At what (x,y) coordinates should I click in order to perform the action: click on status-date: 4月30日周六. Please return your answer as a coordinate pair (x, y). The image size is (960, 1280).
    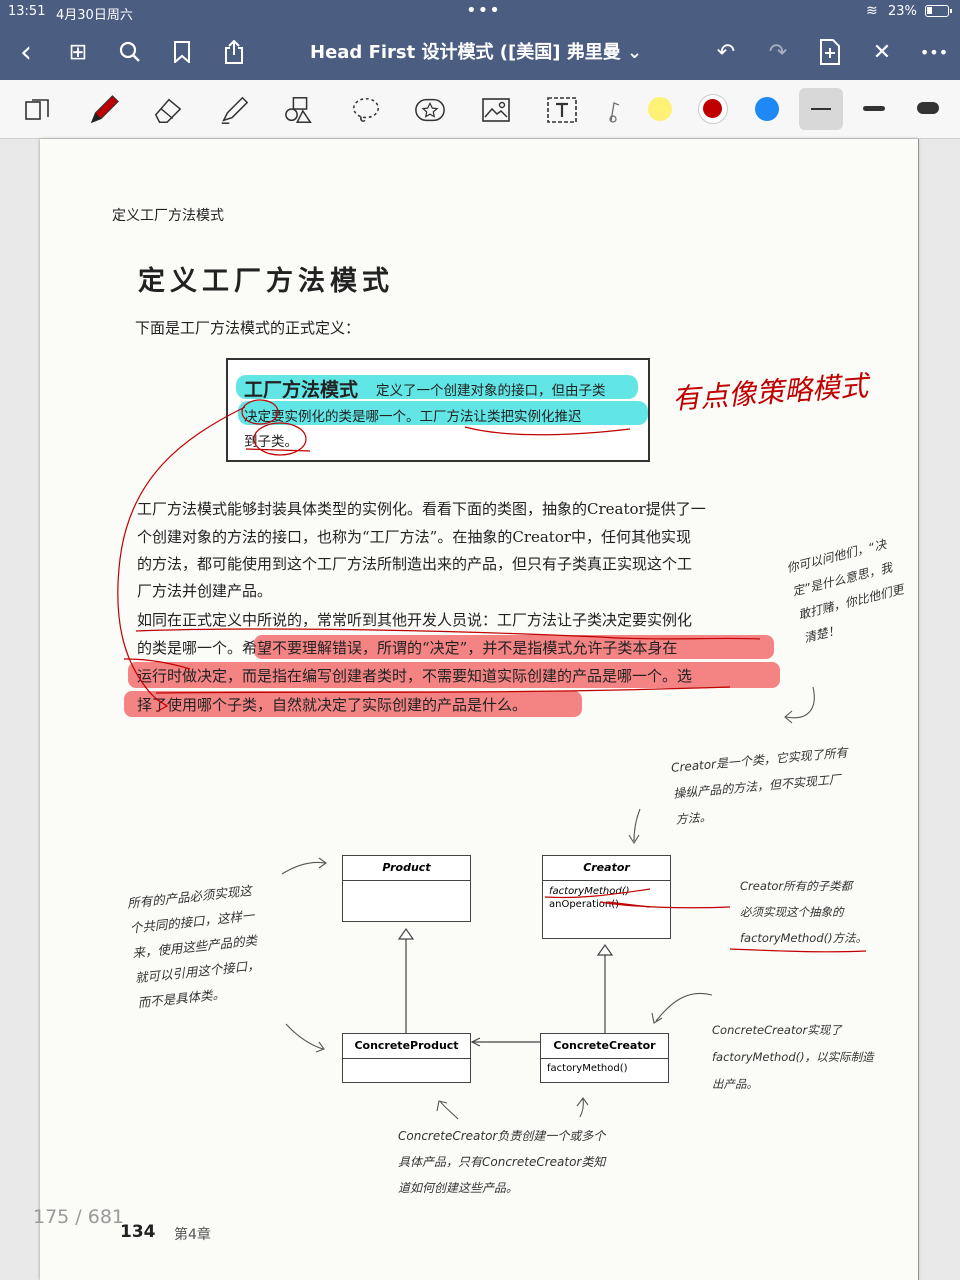
    Looking at the image, I should click on (94, 15).